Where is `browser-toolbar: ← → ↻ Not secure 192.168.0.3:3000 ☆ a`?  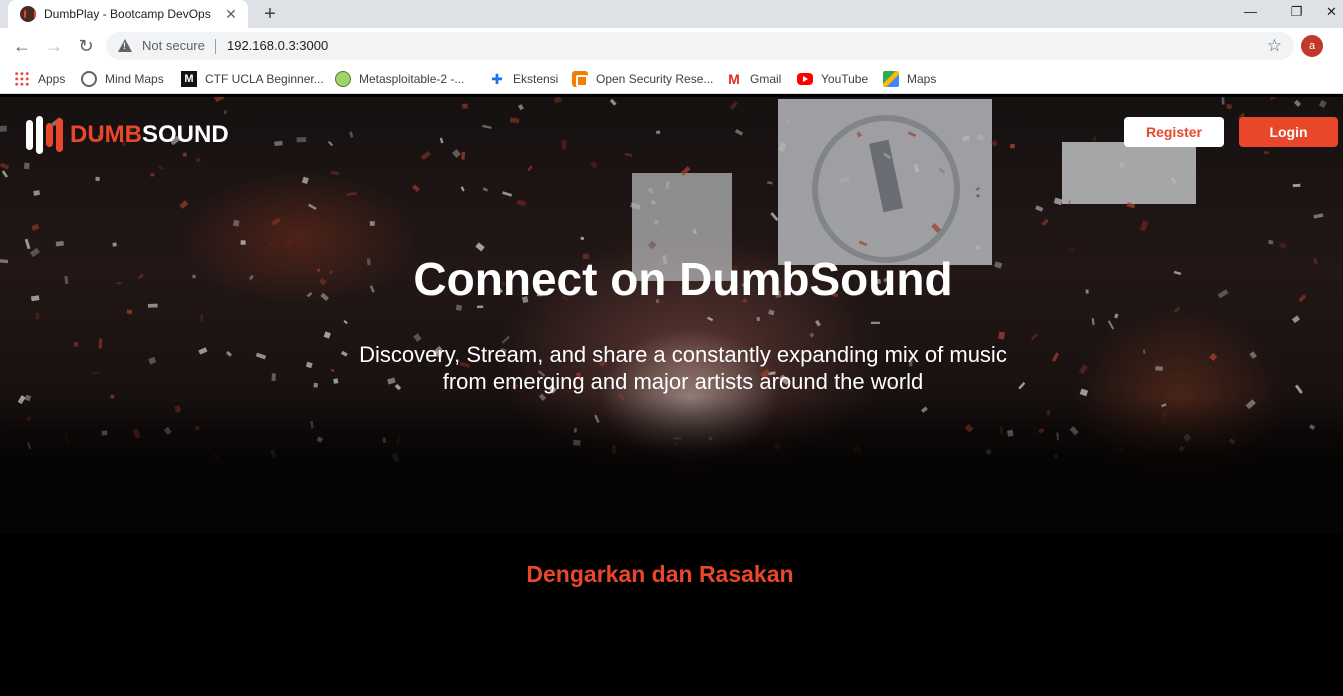
browser-toolbar: ← → ↻ Not secure 192.168.0.3:3000 ☆ a is located at coordinates (671, 46).